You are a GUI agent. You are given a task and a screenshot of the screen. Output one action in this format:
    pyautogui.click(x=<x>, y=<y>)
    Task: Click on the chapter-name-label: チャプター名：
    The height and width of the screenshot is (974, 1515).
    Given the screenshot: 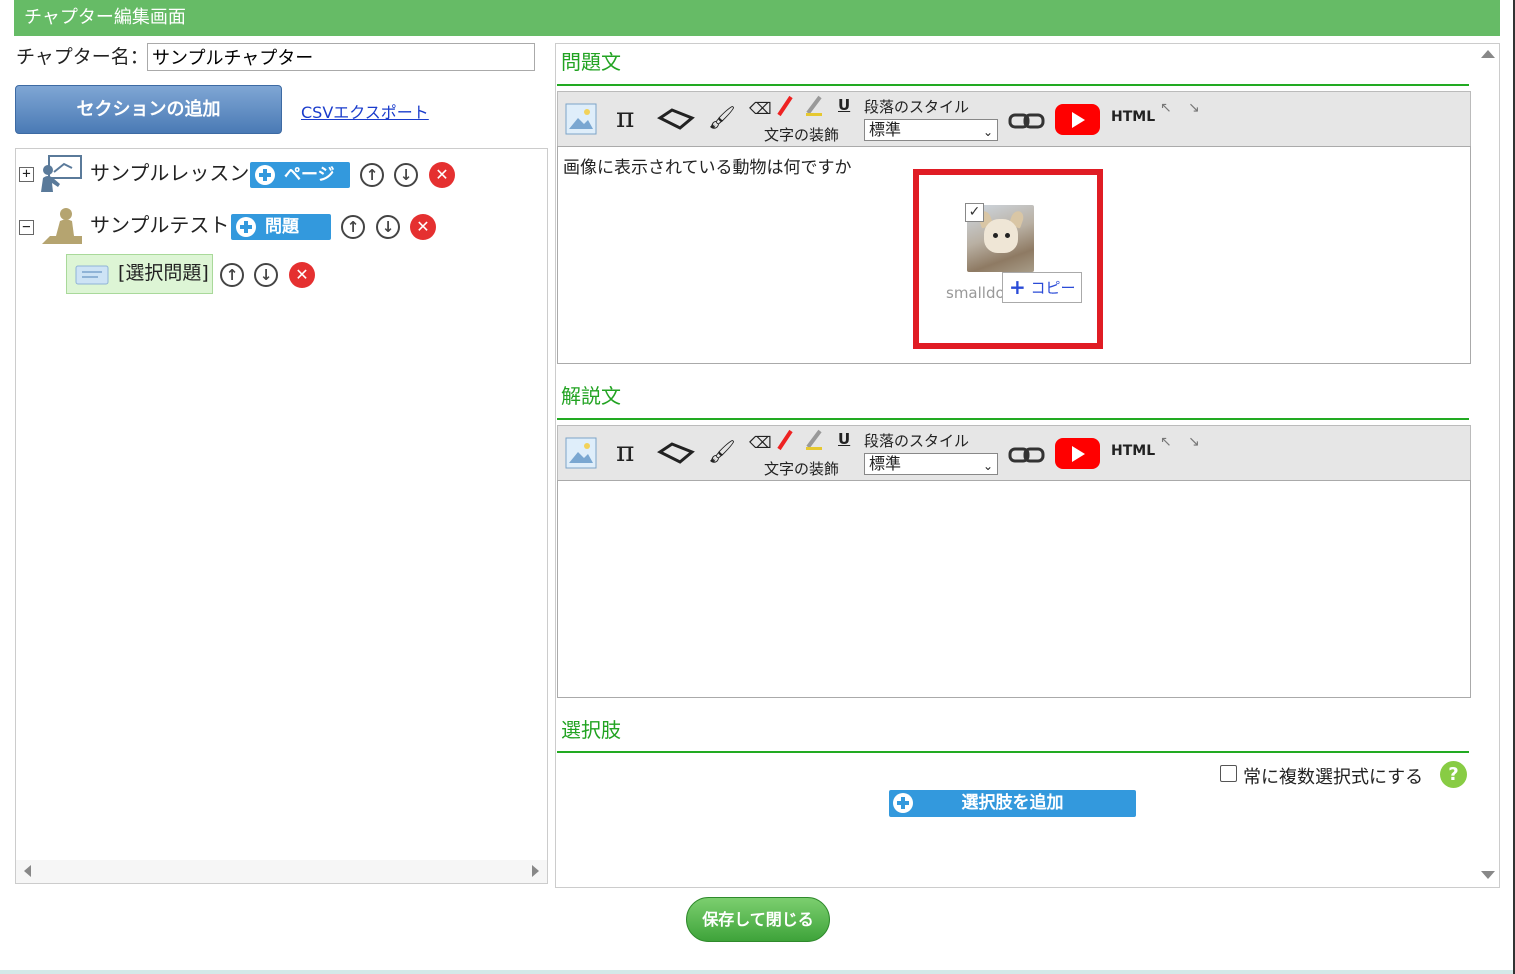 What is the action you would take?
    pyautogui.click(x=82, y=57)
    